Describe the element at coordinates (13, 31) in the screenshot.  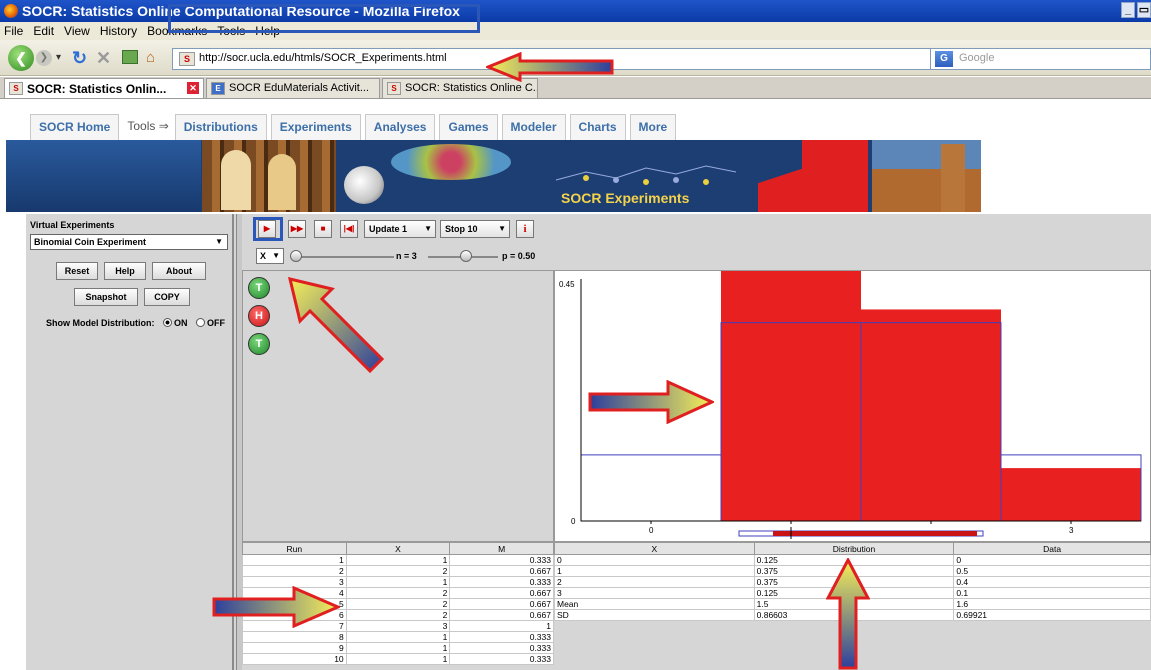
I see `menu-file: File` at that location.